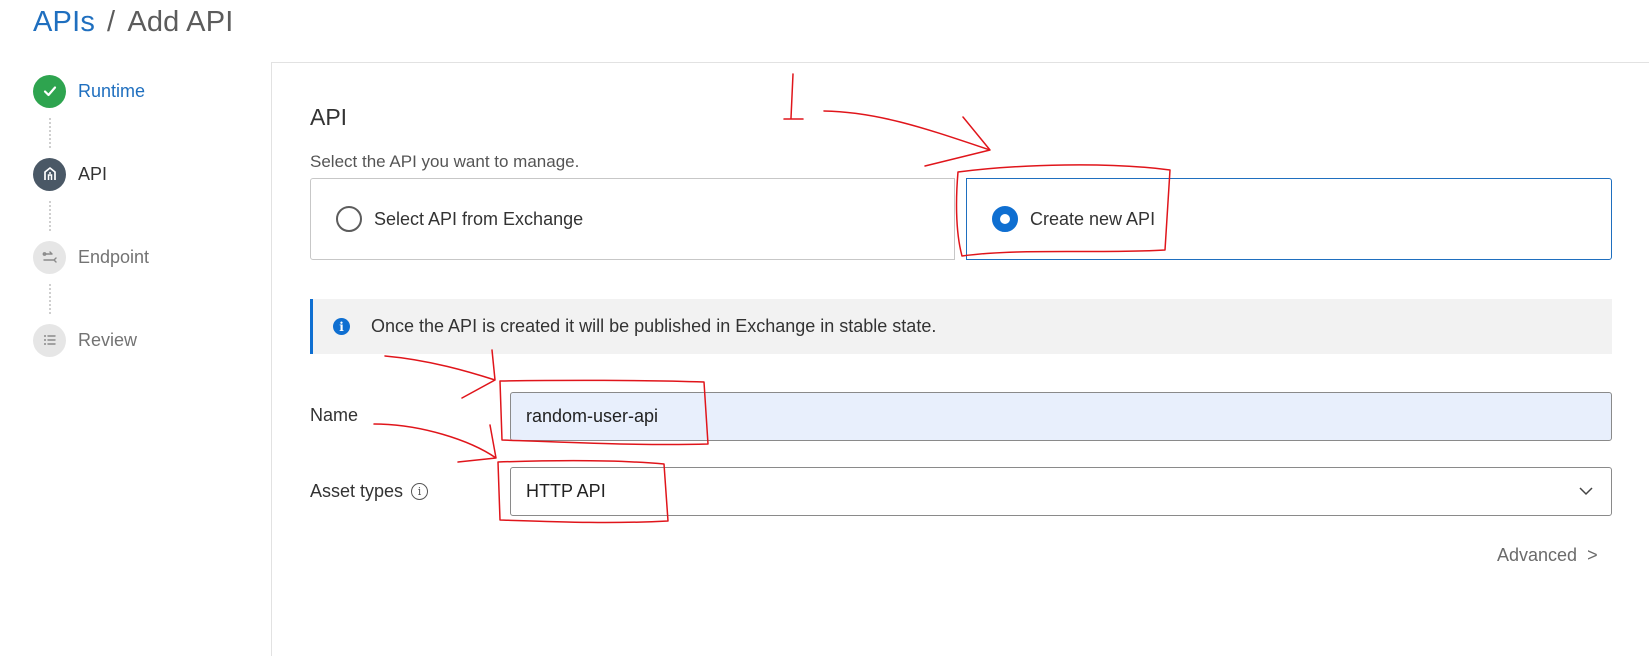 The height and width of the screenshot is (656, 1649). Describe the element at coordinates (49, 340) in the screenshot. I see `list-icon` at that location.